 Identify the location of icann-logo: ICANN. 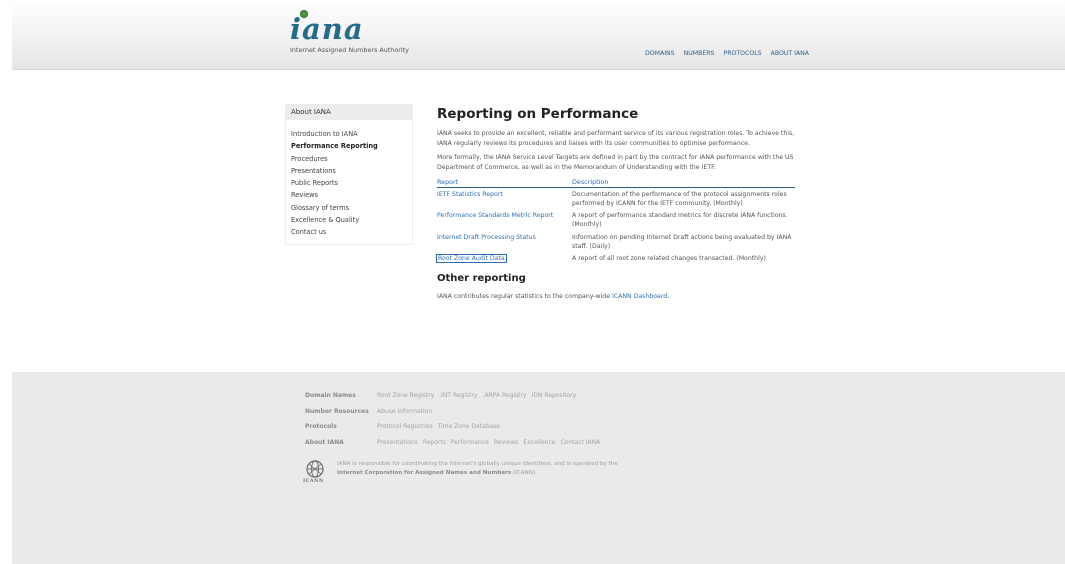
(316, 472).